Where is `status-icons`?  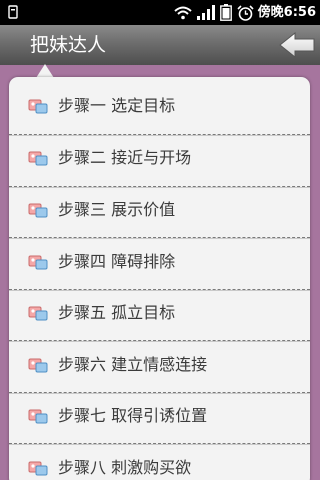 status-icons is located at coordinates (214, 12).